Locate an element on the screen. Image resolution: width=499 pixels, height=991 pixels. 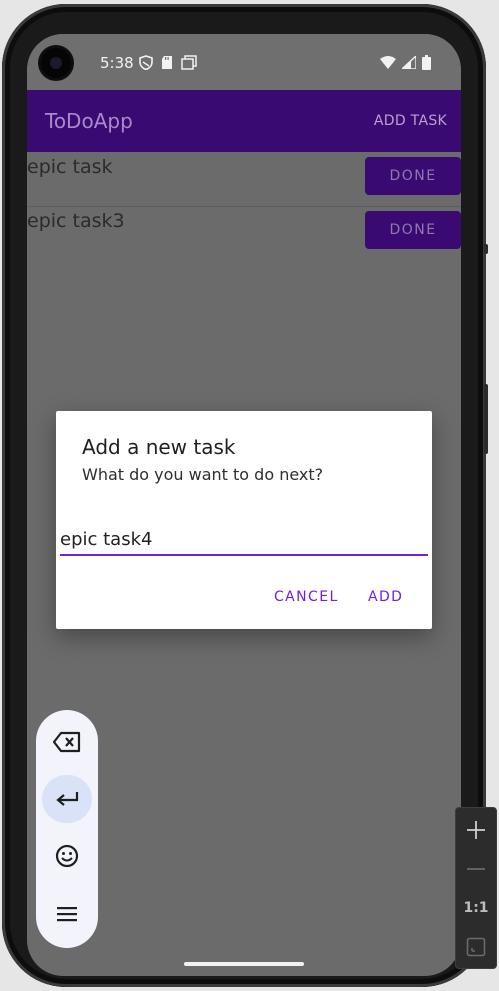
task-title: epic task is located at coordinates (70, 167).